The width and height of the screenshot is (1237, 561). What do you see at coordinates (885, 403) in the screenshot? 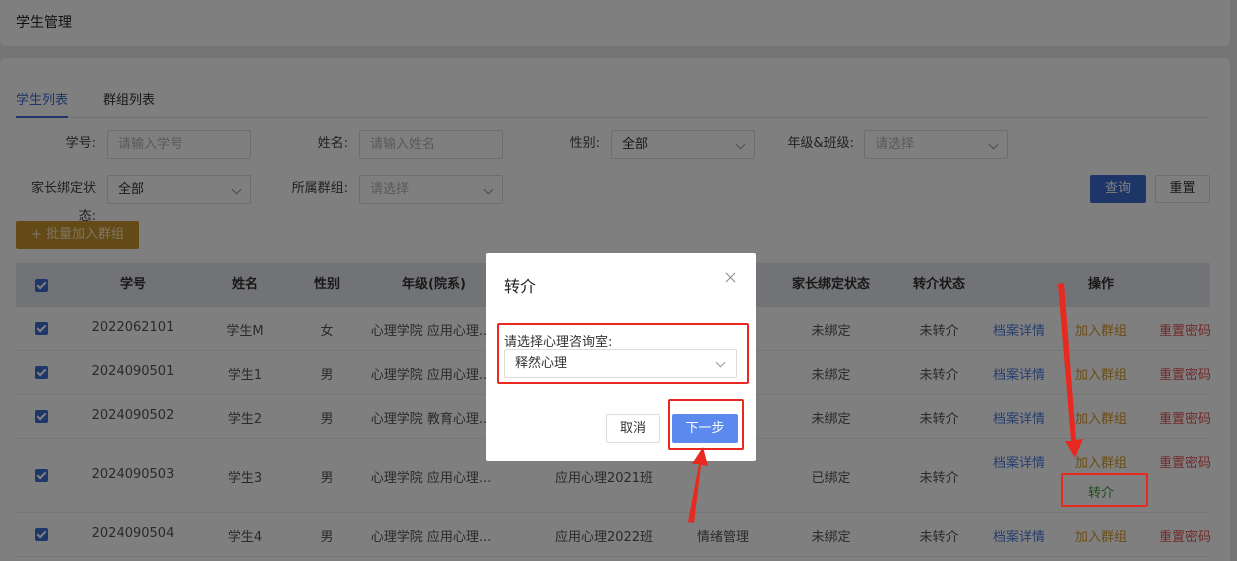
I see `annotation-arrows` at bounding box center [885, 403].